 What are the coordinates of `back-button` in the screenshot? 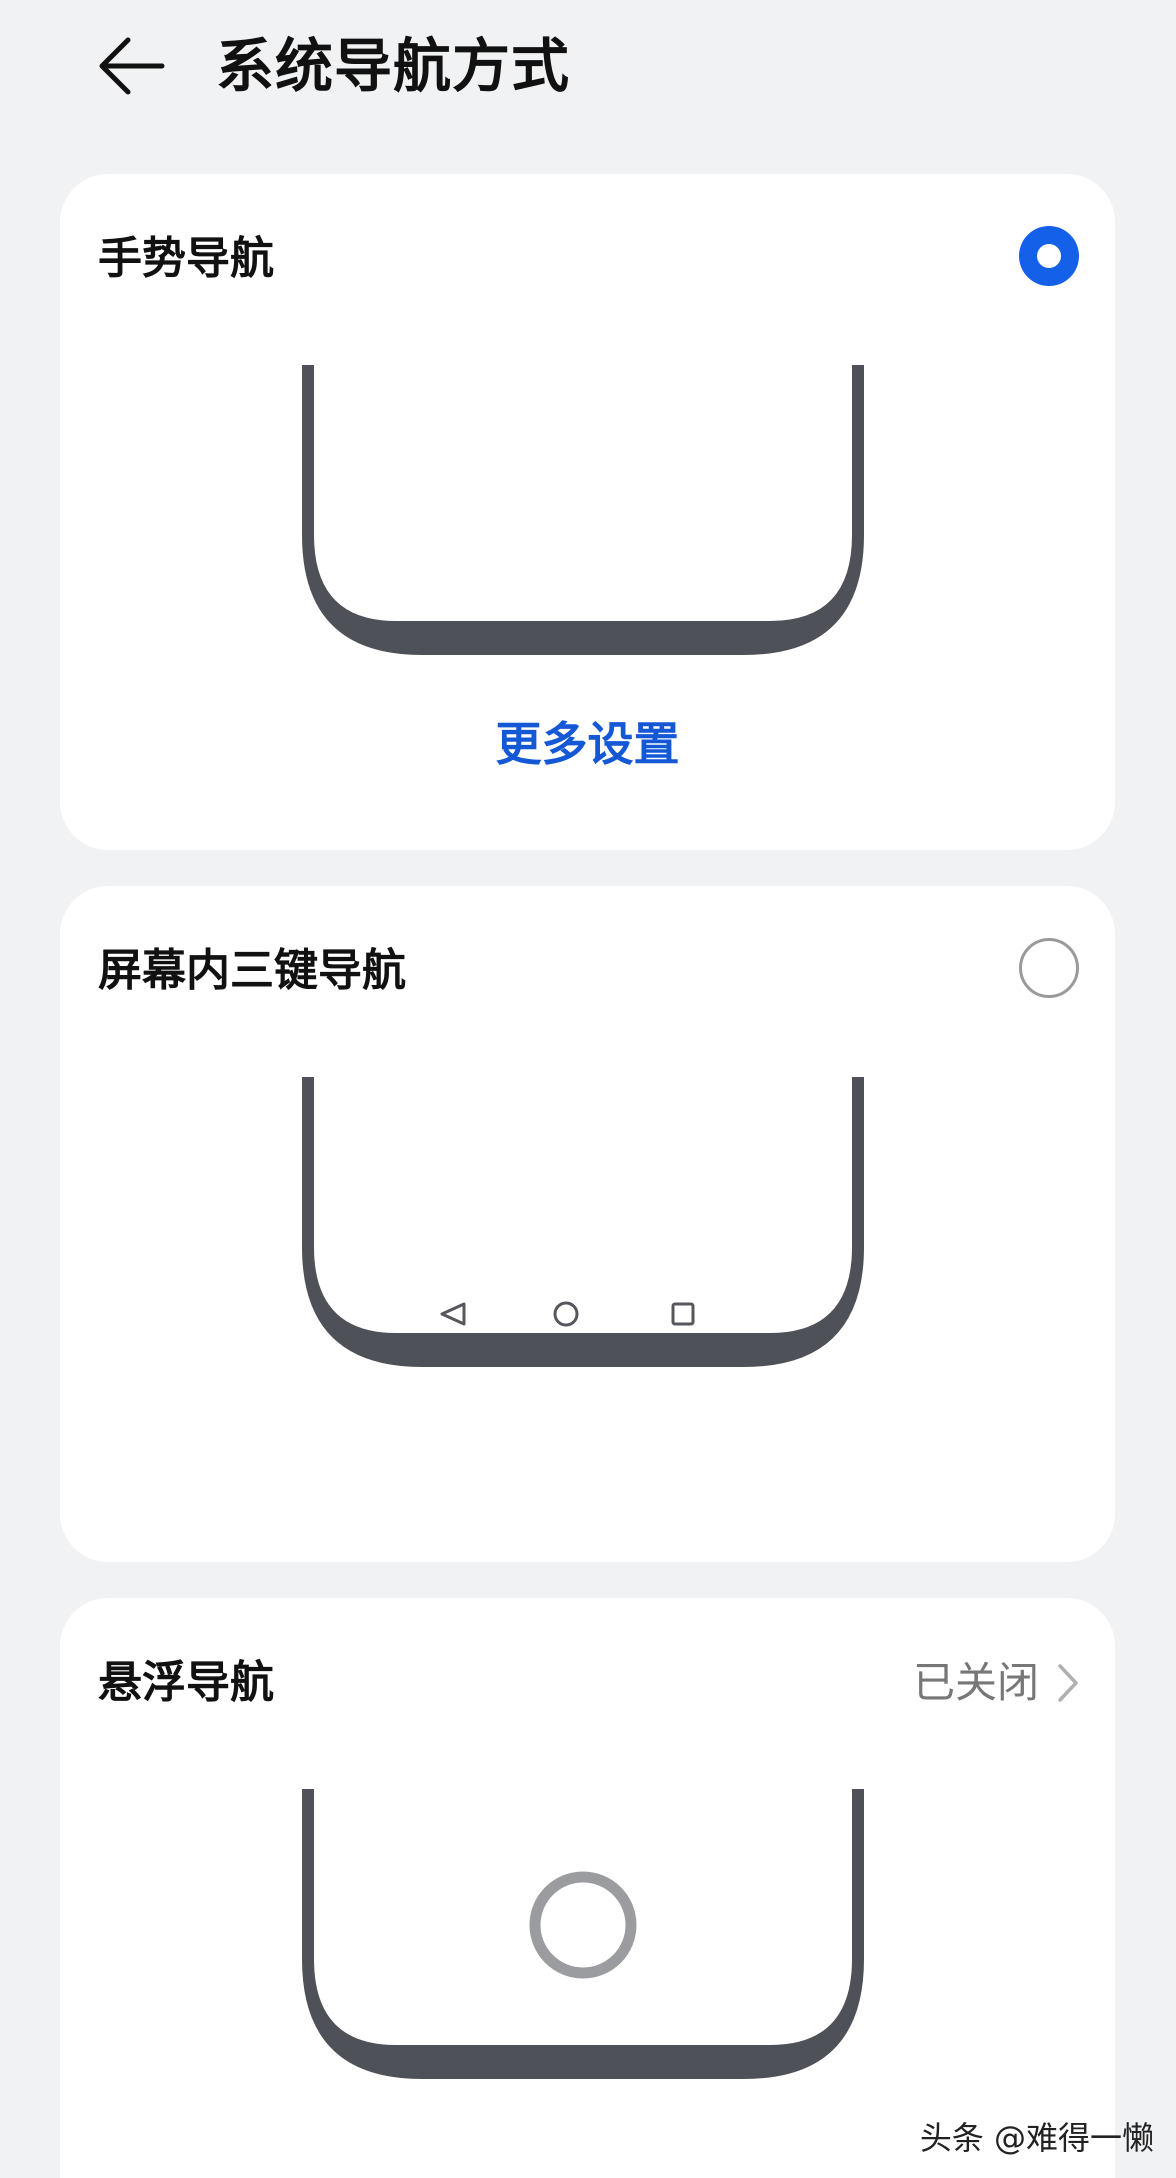 It's located at (132, 66).